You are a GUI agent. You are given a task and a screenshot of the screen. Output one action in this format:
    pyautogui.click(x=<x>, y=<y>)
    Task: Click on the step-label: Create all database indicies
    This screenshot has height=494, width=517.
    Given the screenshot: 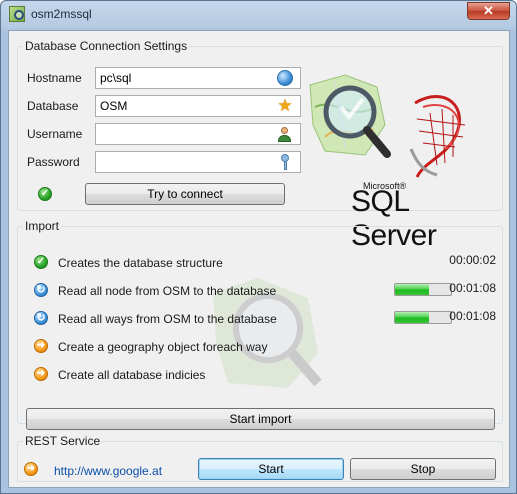 What is the action you would take?
    pyautogui.click(x=132, y=375)
    